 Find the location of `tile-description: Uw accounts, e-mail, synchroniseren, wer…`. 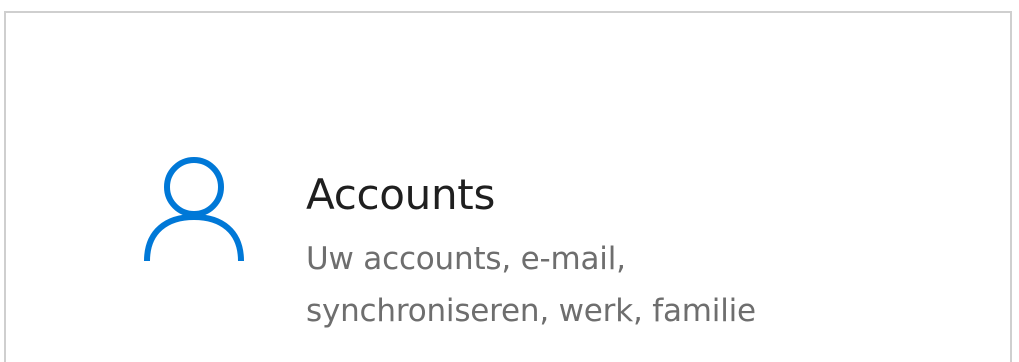

tile-description: Uw accounts, e-mail, synchroniseren, wer… is located at coordinates (531, 285).